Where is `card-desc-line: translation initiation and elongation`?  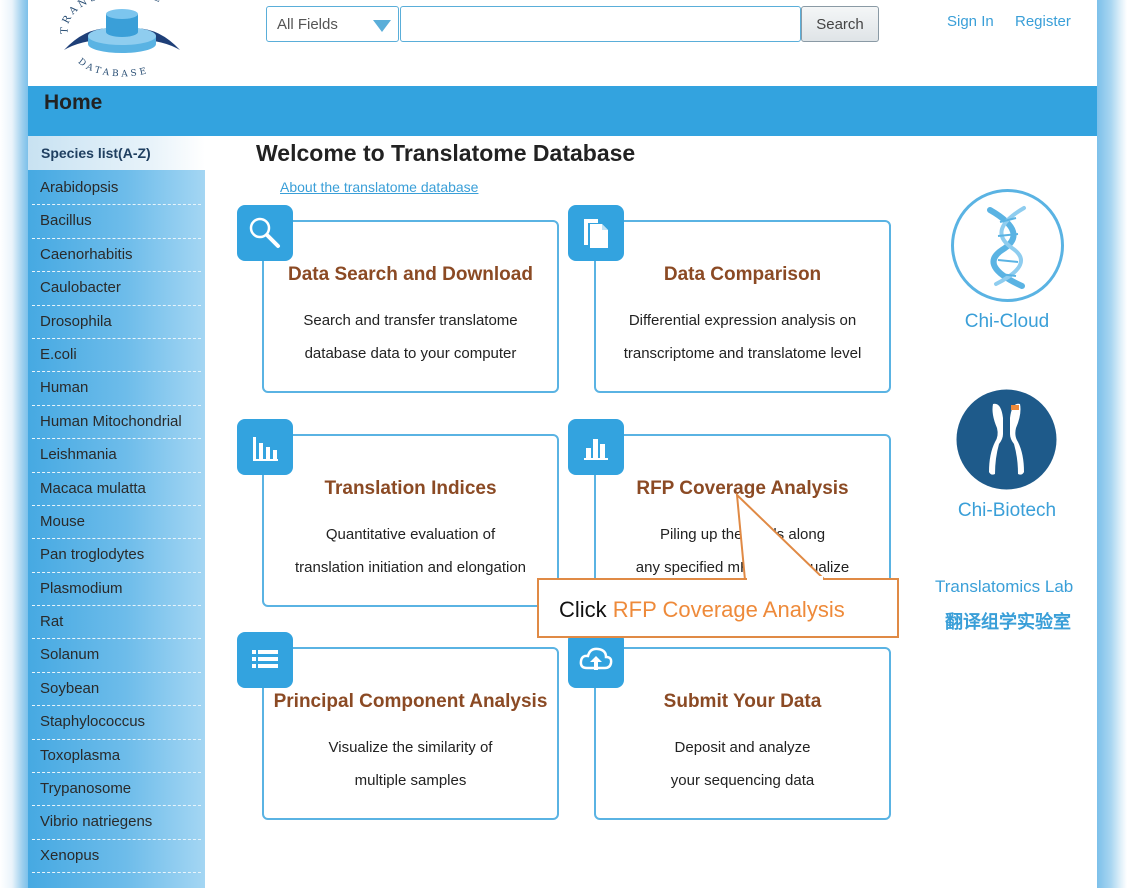 card-desc-line: translation initiation and elongation is located at coordinates (410, 567).